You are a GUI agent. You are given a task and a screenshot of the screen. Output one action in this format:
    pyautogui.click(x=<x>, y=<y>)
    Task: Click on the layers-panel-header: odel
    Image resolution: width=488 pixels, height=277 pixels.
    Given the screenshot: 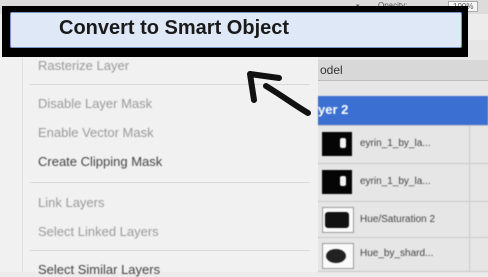 What is the action you would take?
    pyautogui.click(x=403, y=70)
    